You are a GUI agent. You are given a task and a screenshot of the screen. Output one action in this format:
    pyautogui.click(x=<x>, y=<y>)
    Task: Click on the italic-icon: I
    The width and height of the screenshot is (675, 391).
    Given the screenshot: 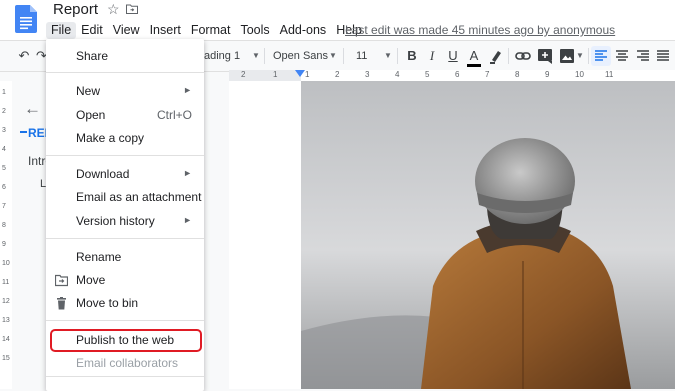 What is the action you would take?
    pyautogui.click(x=432, y=56)
    